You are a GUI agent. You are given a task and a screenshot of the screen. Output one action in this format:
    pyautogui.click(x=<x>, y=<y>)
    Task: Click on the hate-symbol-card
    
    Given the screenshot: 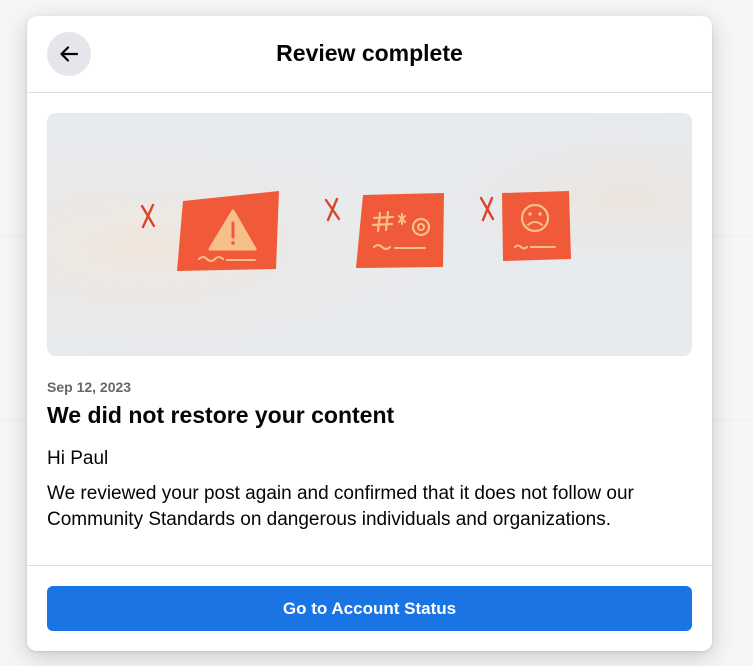 What is the action you would take?
    pyautogui.click(x=400, y=230)
    